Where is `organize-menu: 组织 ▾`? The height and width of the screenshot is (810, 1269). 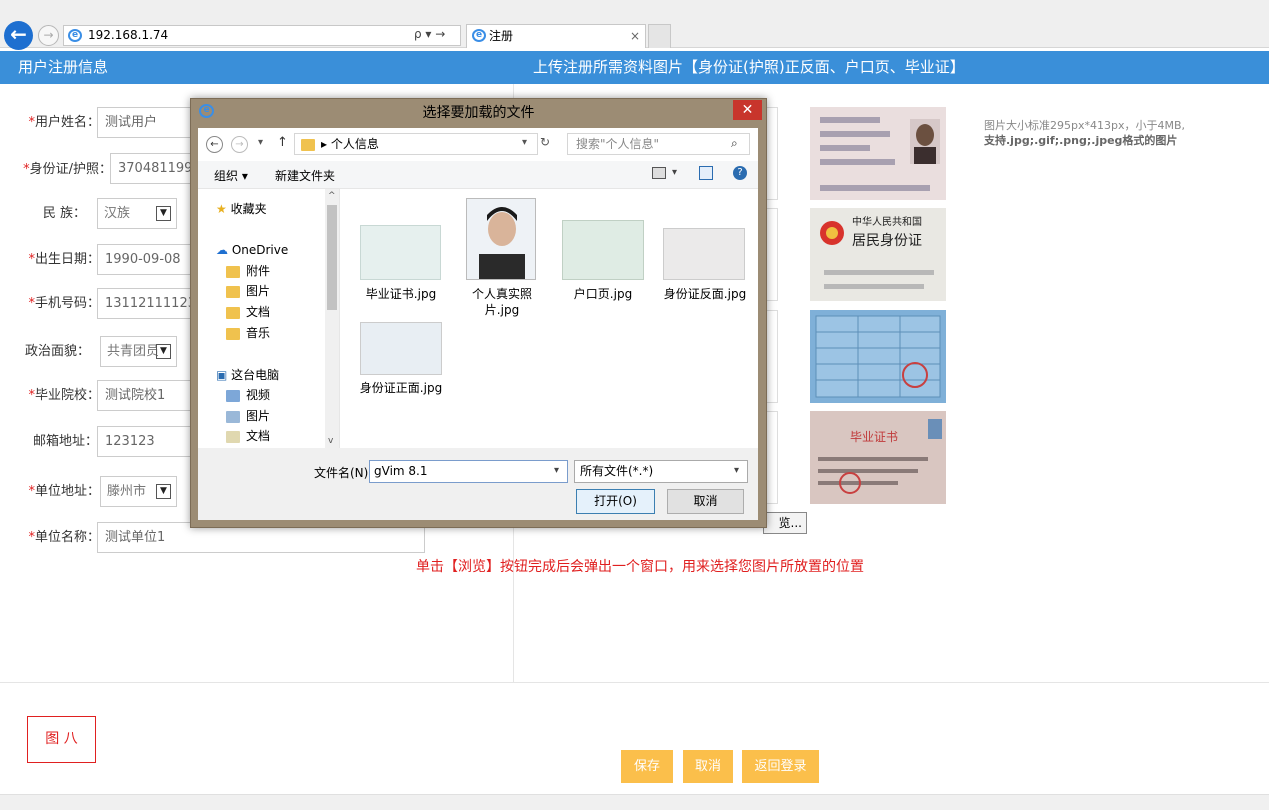 organize-menu: 组织 ▾ is located at coordinates (231, 175).